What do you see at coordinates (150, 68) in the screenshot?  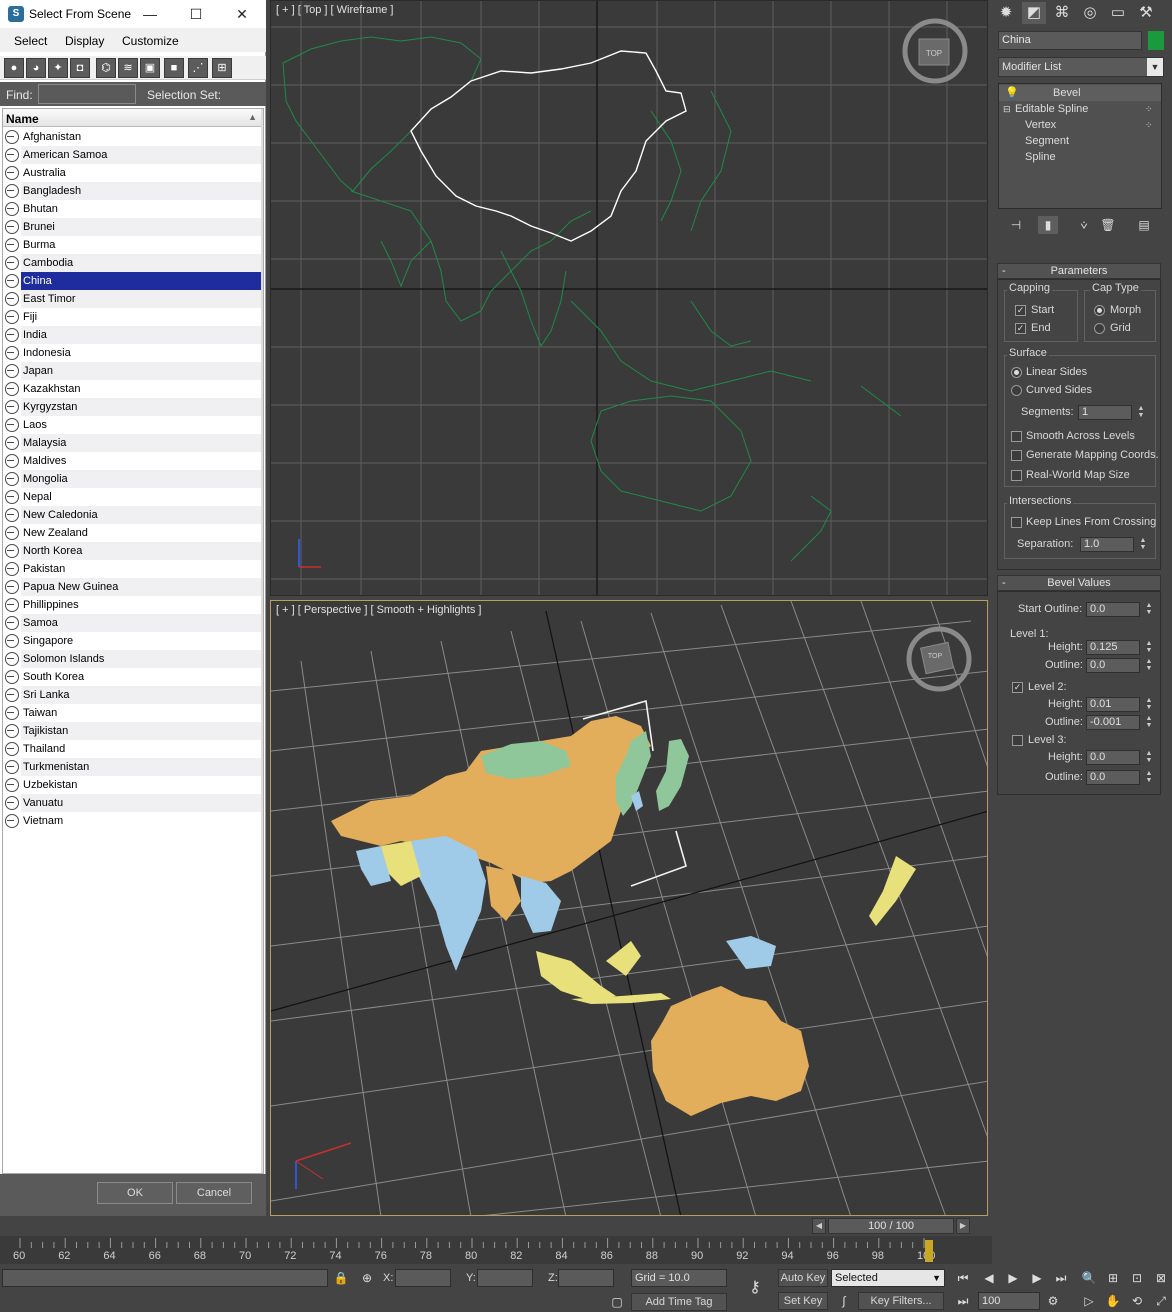 I see `groups-filter-icon: ▣` at bounding box center [150, 68].